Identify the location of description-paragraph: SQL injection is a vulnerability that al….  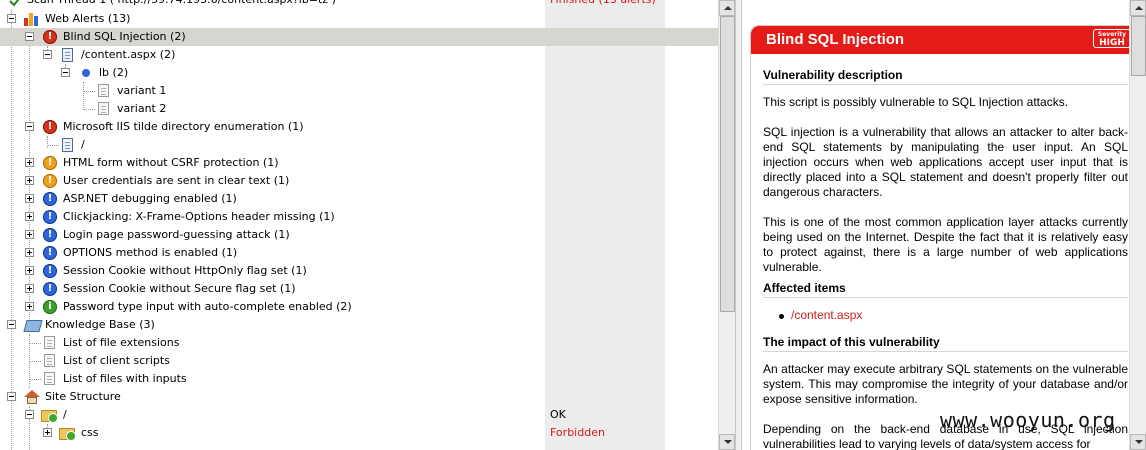
(945, 162).